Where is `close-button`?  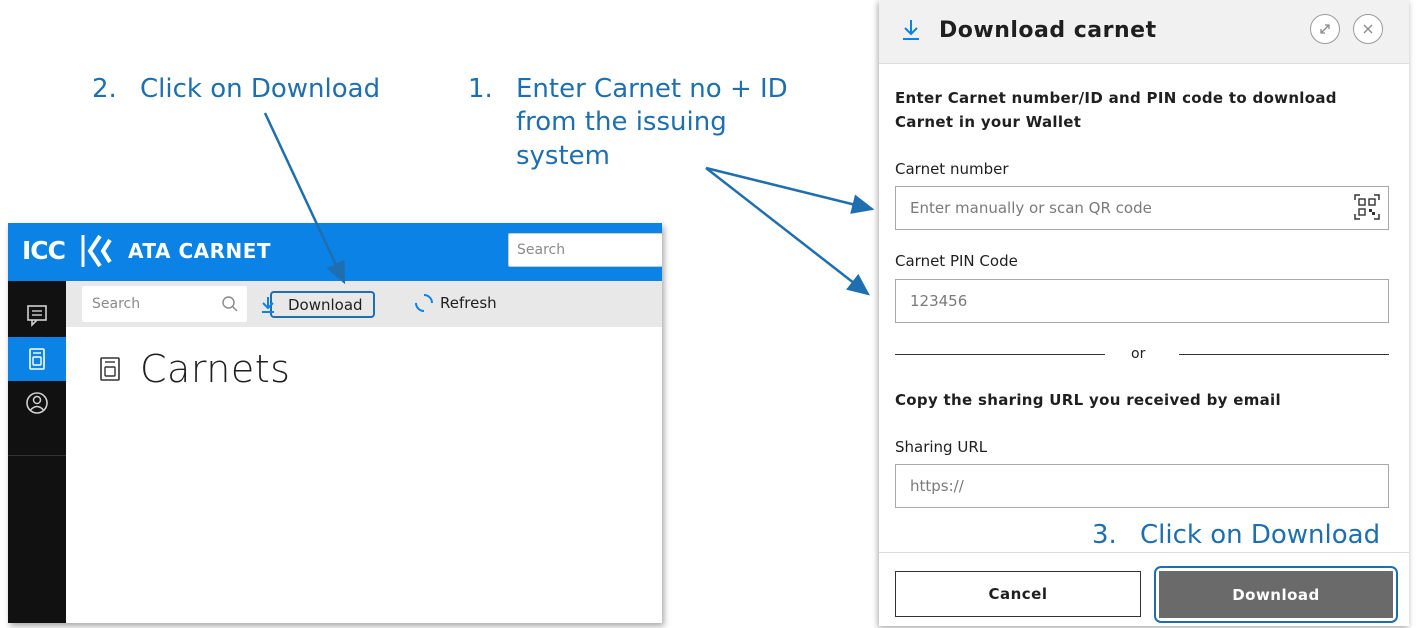
close-button is located at coordinates (1368, 29).